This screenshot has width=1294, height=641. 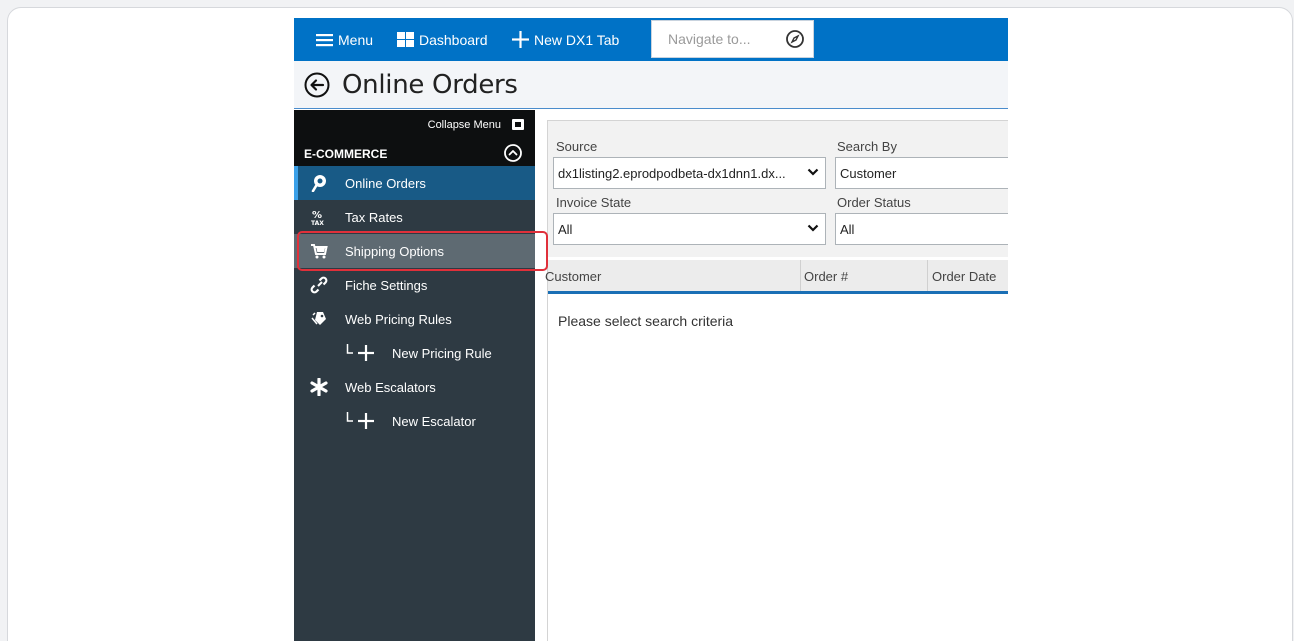 What do you see at coordinates (573, 276) in the screenshot?
I see `column-header-customer: Customer` at bounding box center [573, 276].